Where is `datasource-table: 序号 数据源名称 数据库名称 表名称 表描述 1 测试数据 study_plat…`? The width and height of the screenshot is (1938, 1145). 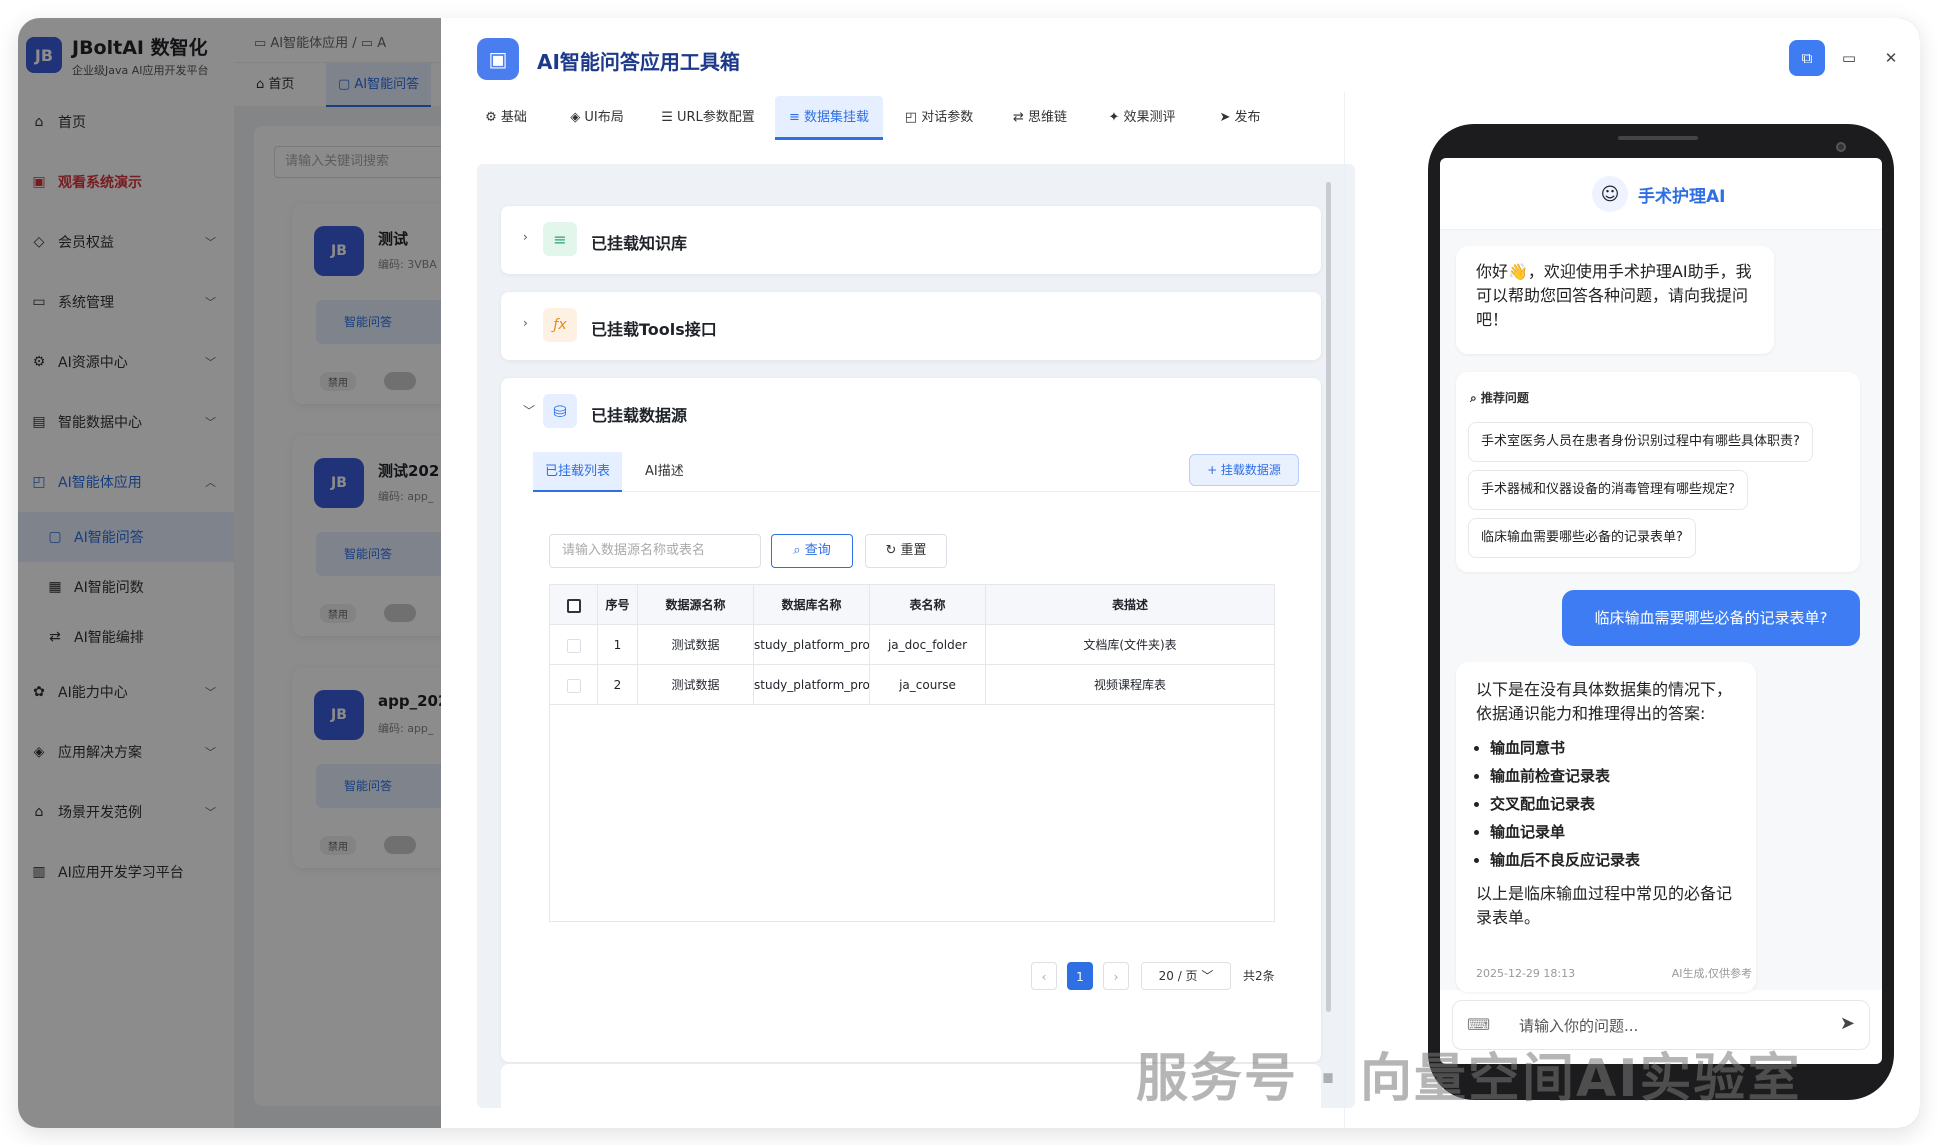 datasource-table: 序号 数据源名称 数据库名称 表名称 表描述 1 测试数据 study_plat… is located at coordinates (912, 753).